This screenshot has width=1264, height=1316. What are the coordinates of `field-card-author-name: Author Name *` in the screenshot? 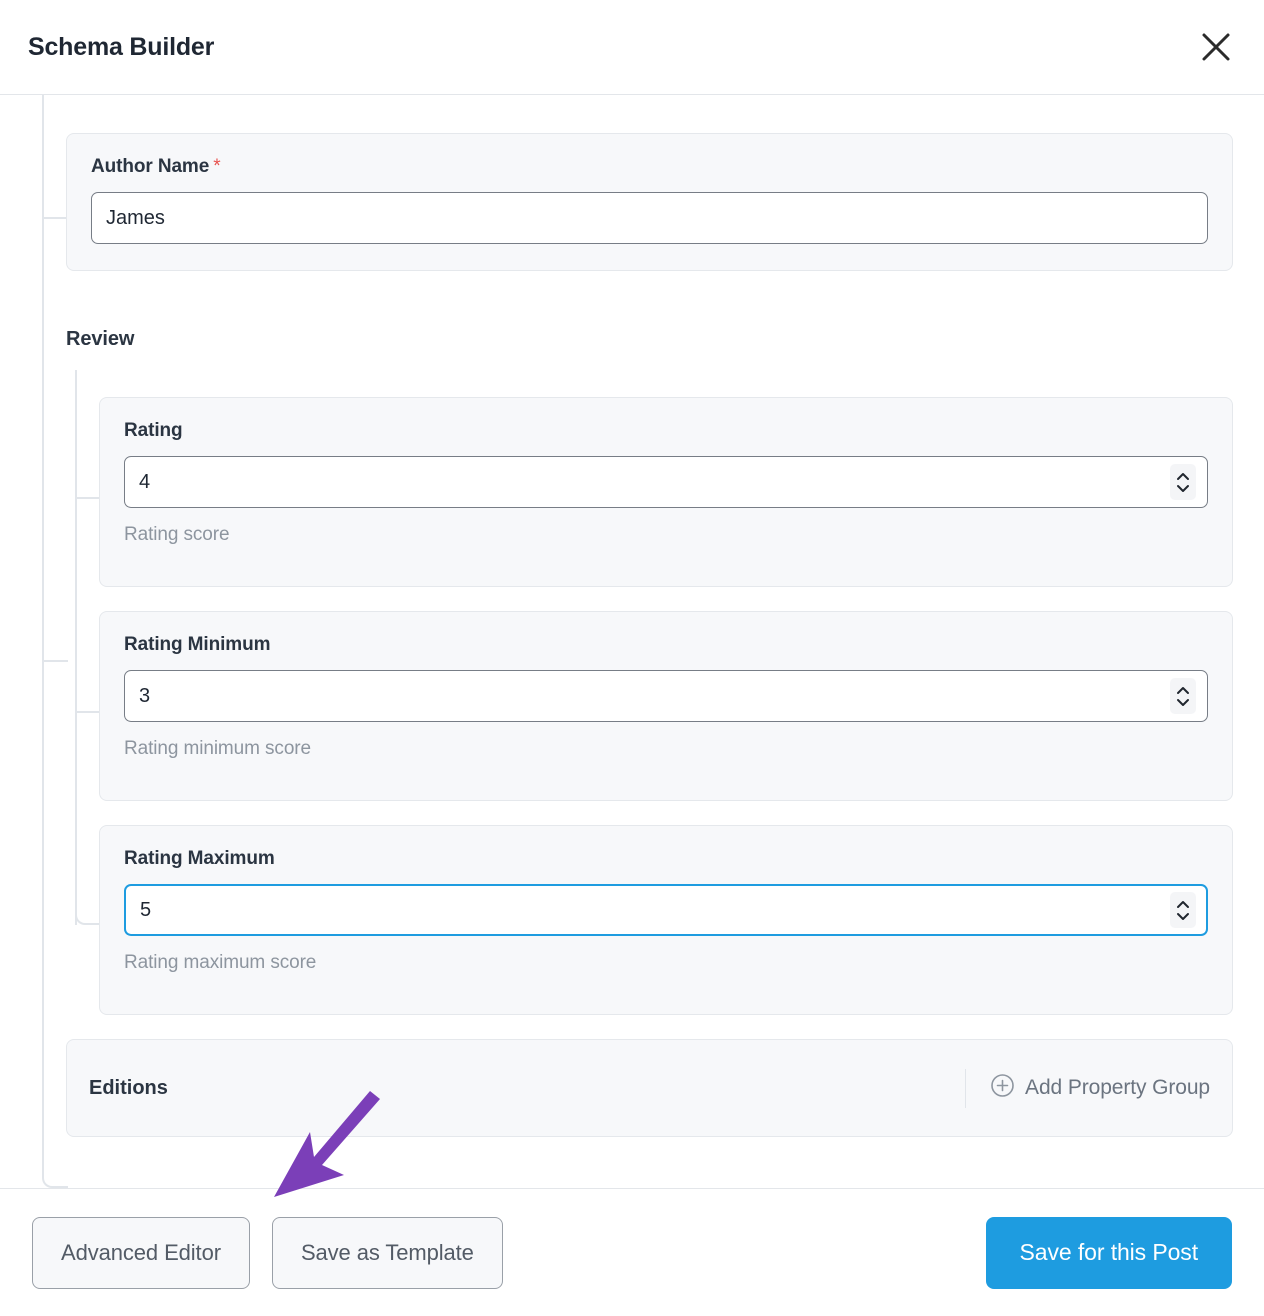 It's located at (649, 202).